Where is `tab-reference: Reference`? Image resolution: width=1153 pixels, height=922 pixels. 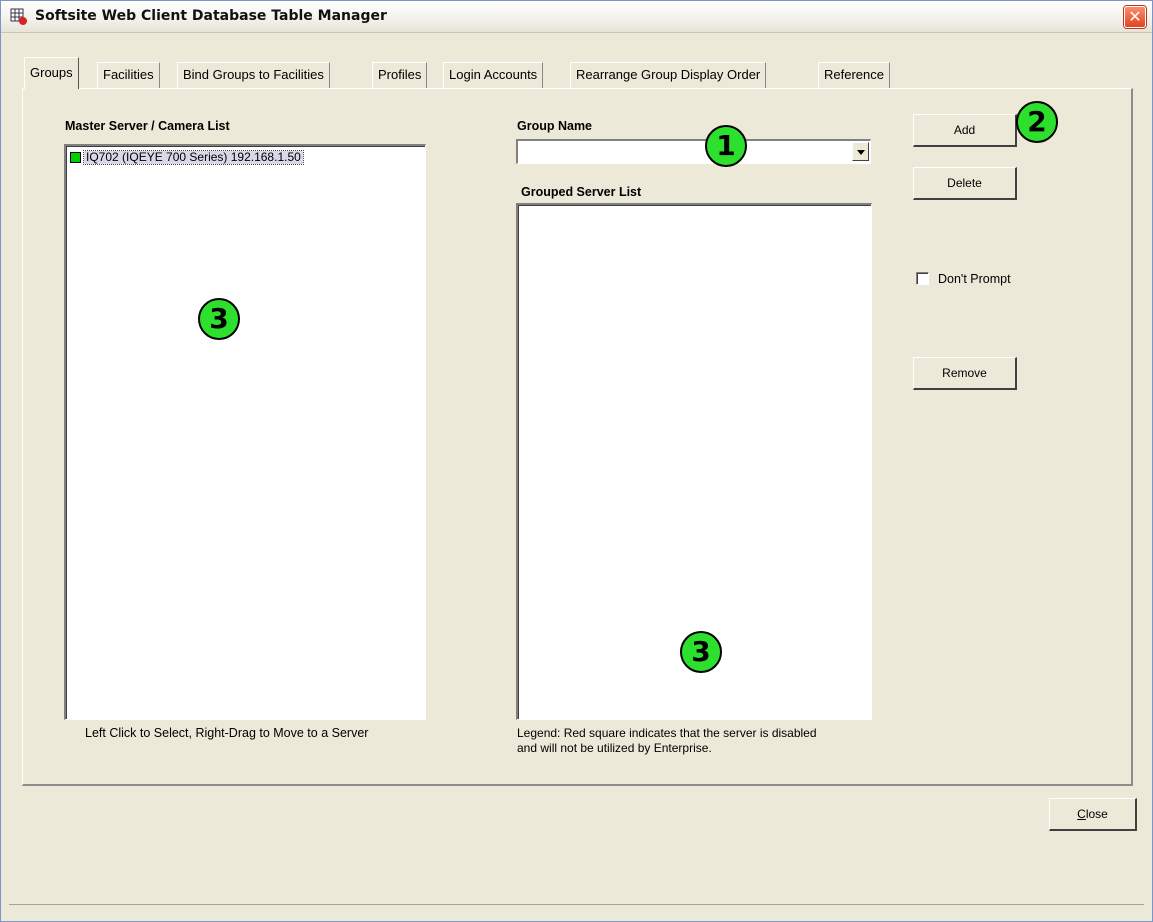 tab-reference: Reference is located at coordinates (854, 75).